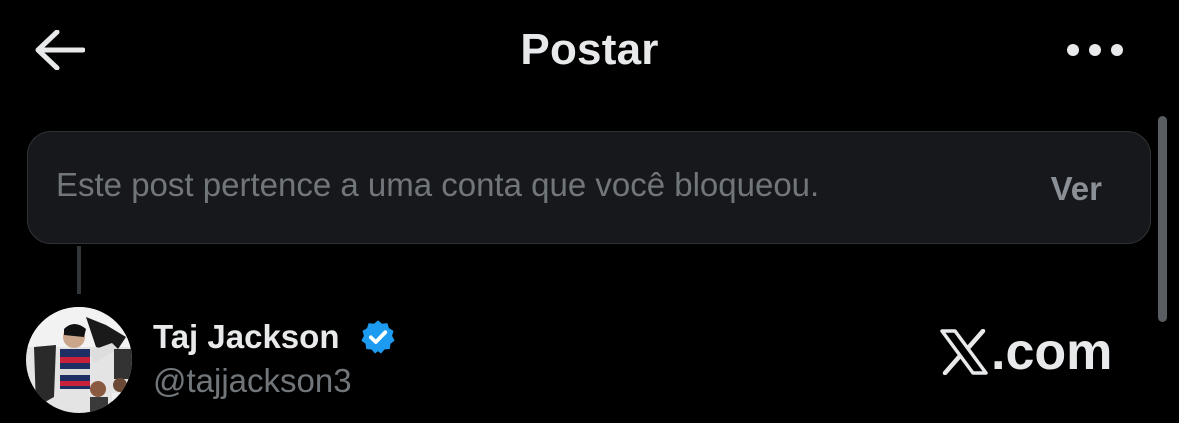 This screenshot has height=423, width=1179. I want to click on thread-connector-line, so click(79, 270).